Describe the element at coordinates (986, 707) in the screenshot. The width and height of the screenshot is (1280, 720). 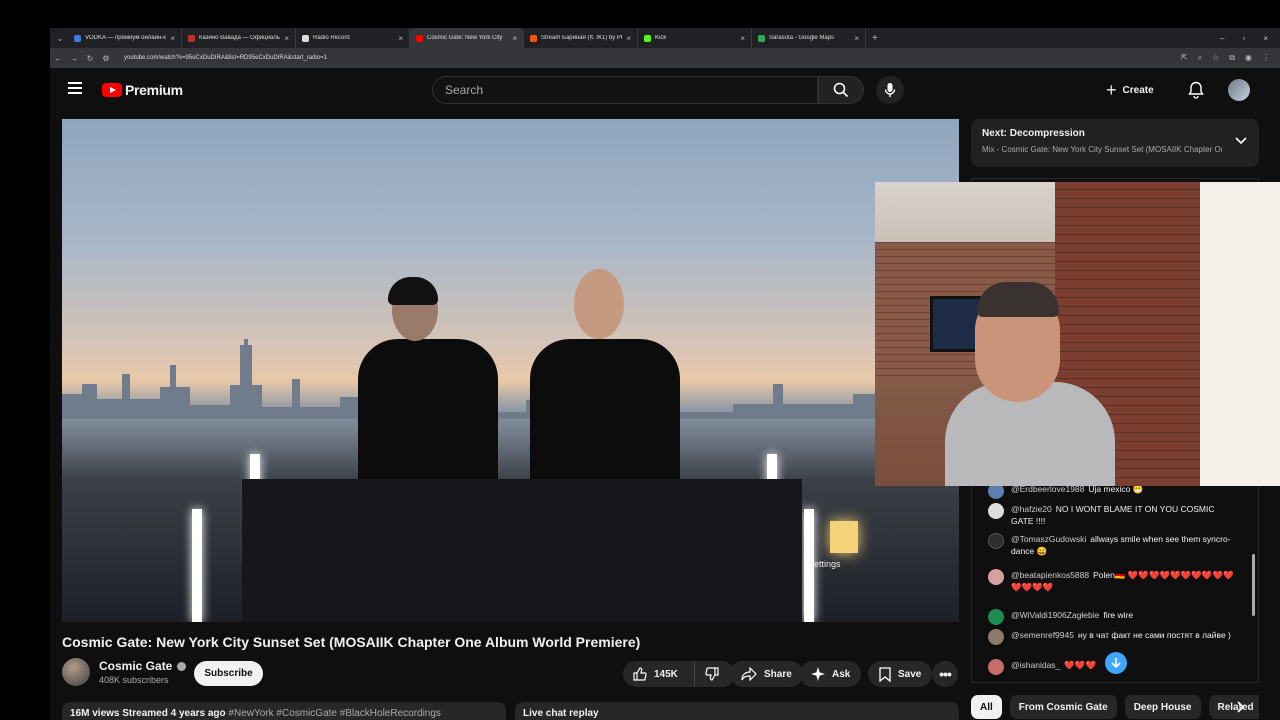
I see `chip-all: All` at that location.